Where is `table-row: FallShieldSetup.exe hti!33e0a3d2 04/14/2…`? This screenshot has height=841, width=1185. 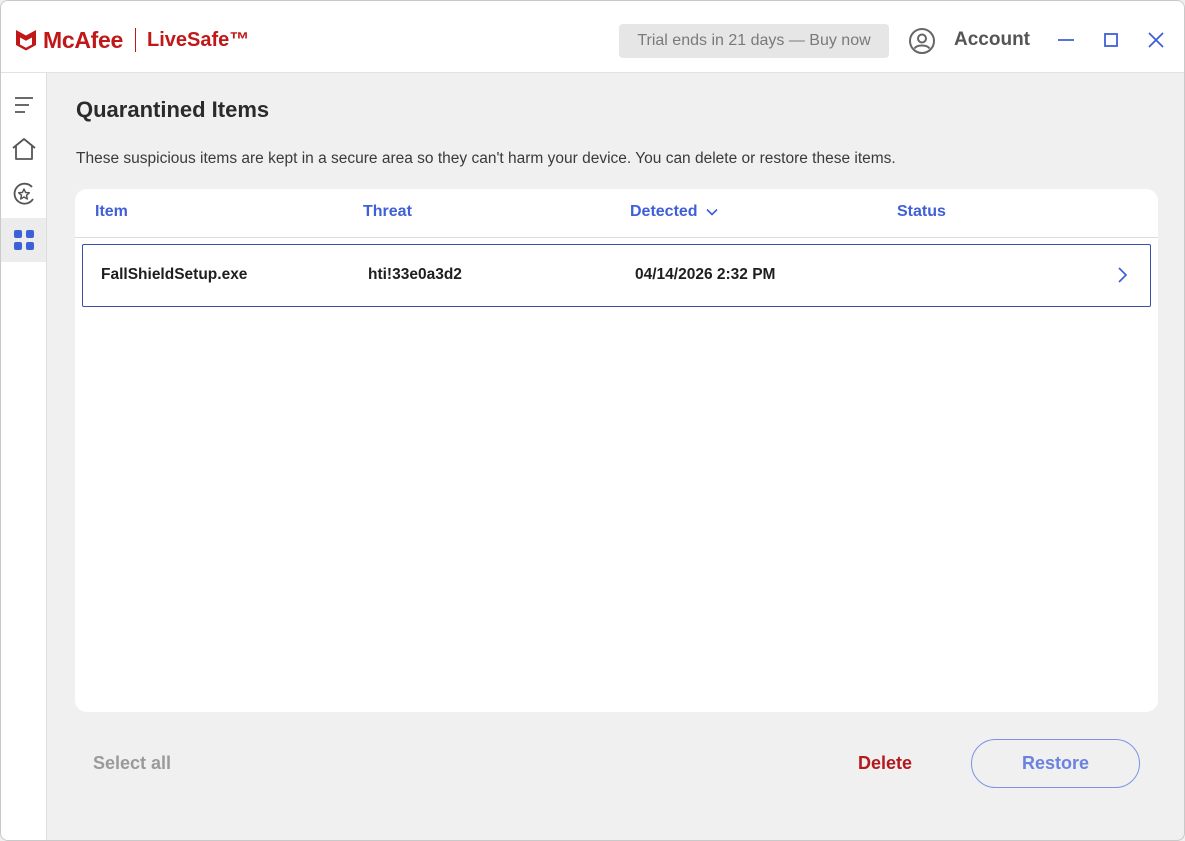 table-row: FallShieldSetup.exe hti!33e0a3d2 04/14/2… is located at coordinates (616, 275).